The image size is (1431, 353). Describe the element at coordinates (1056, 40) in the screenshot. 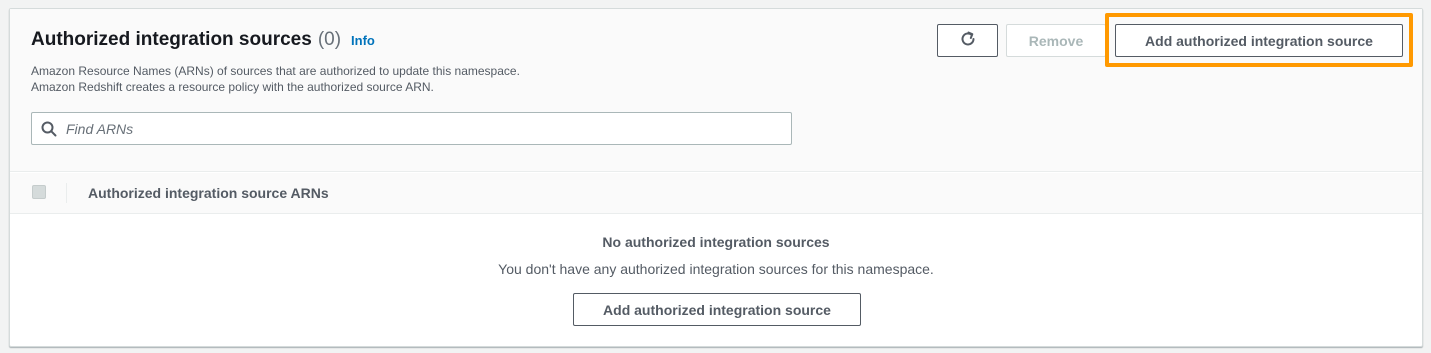

I see `remove-button: Remove` at that location.